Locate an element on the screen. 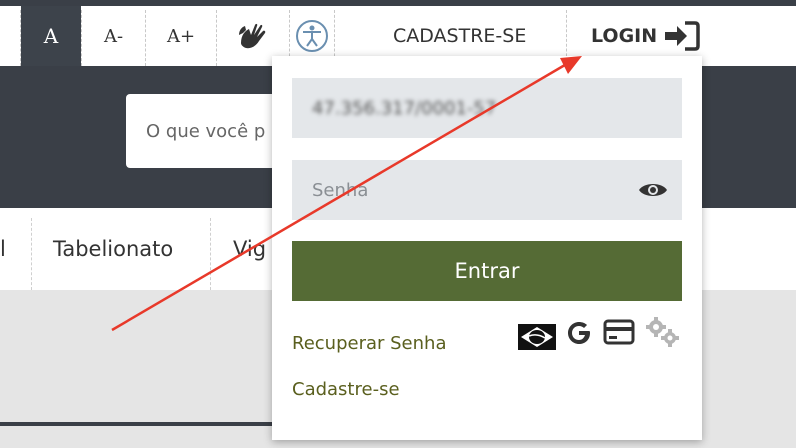  gov-br-flag-icon is located at coordinates (537, 337).